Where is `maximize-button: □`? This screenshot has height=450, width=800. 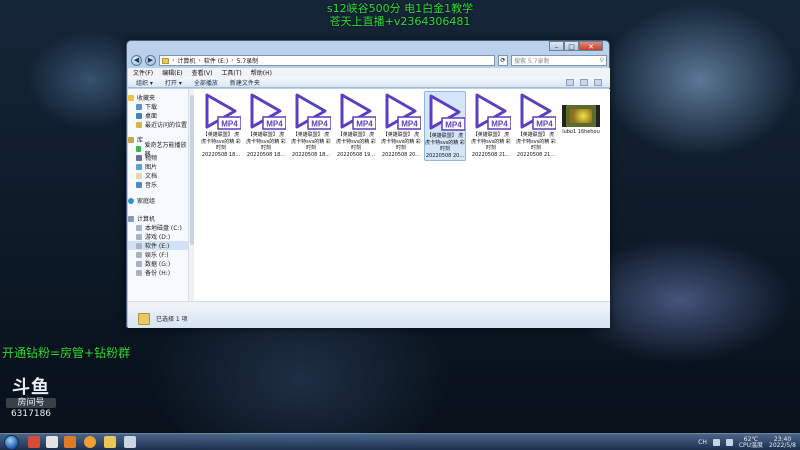
maximize-button: □ is located at coordinates (571, 46).